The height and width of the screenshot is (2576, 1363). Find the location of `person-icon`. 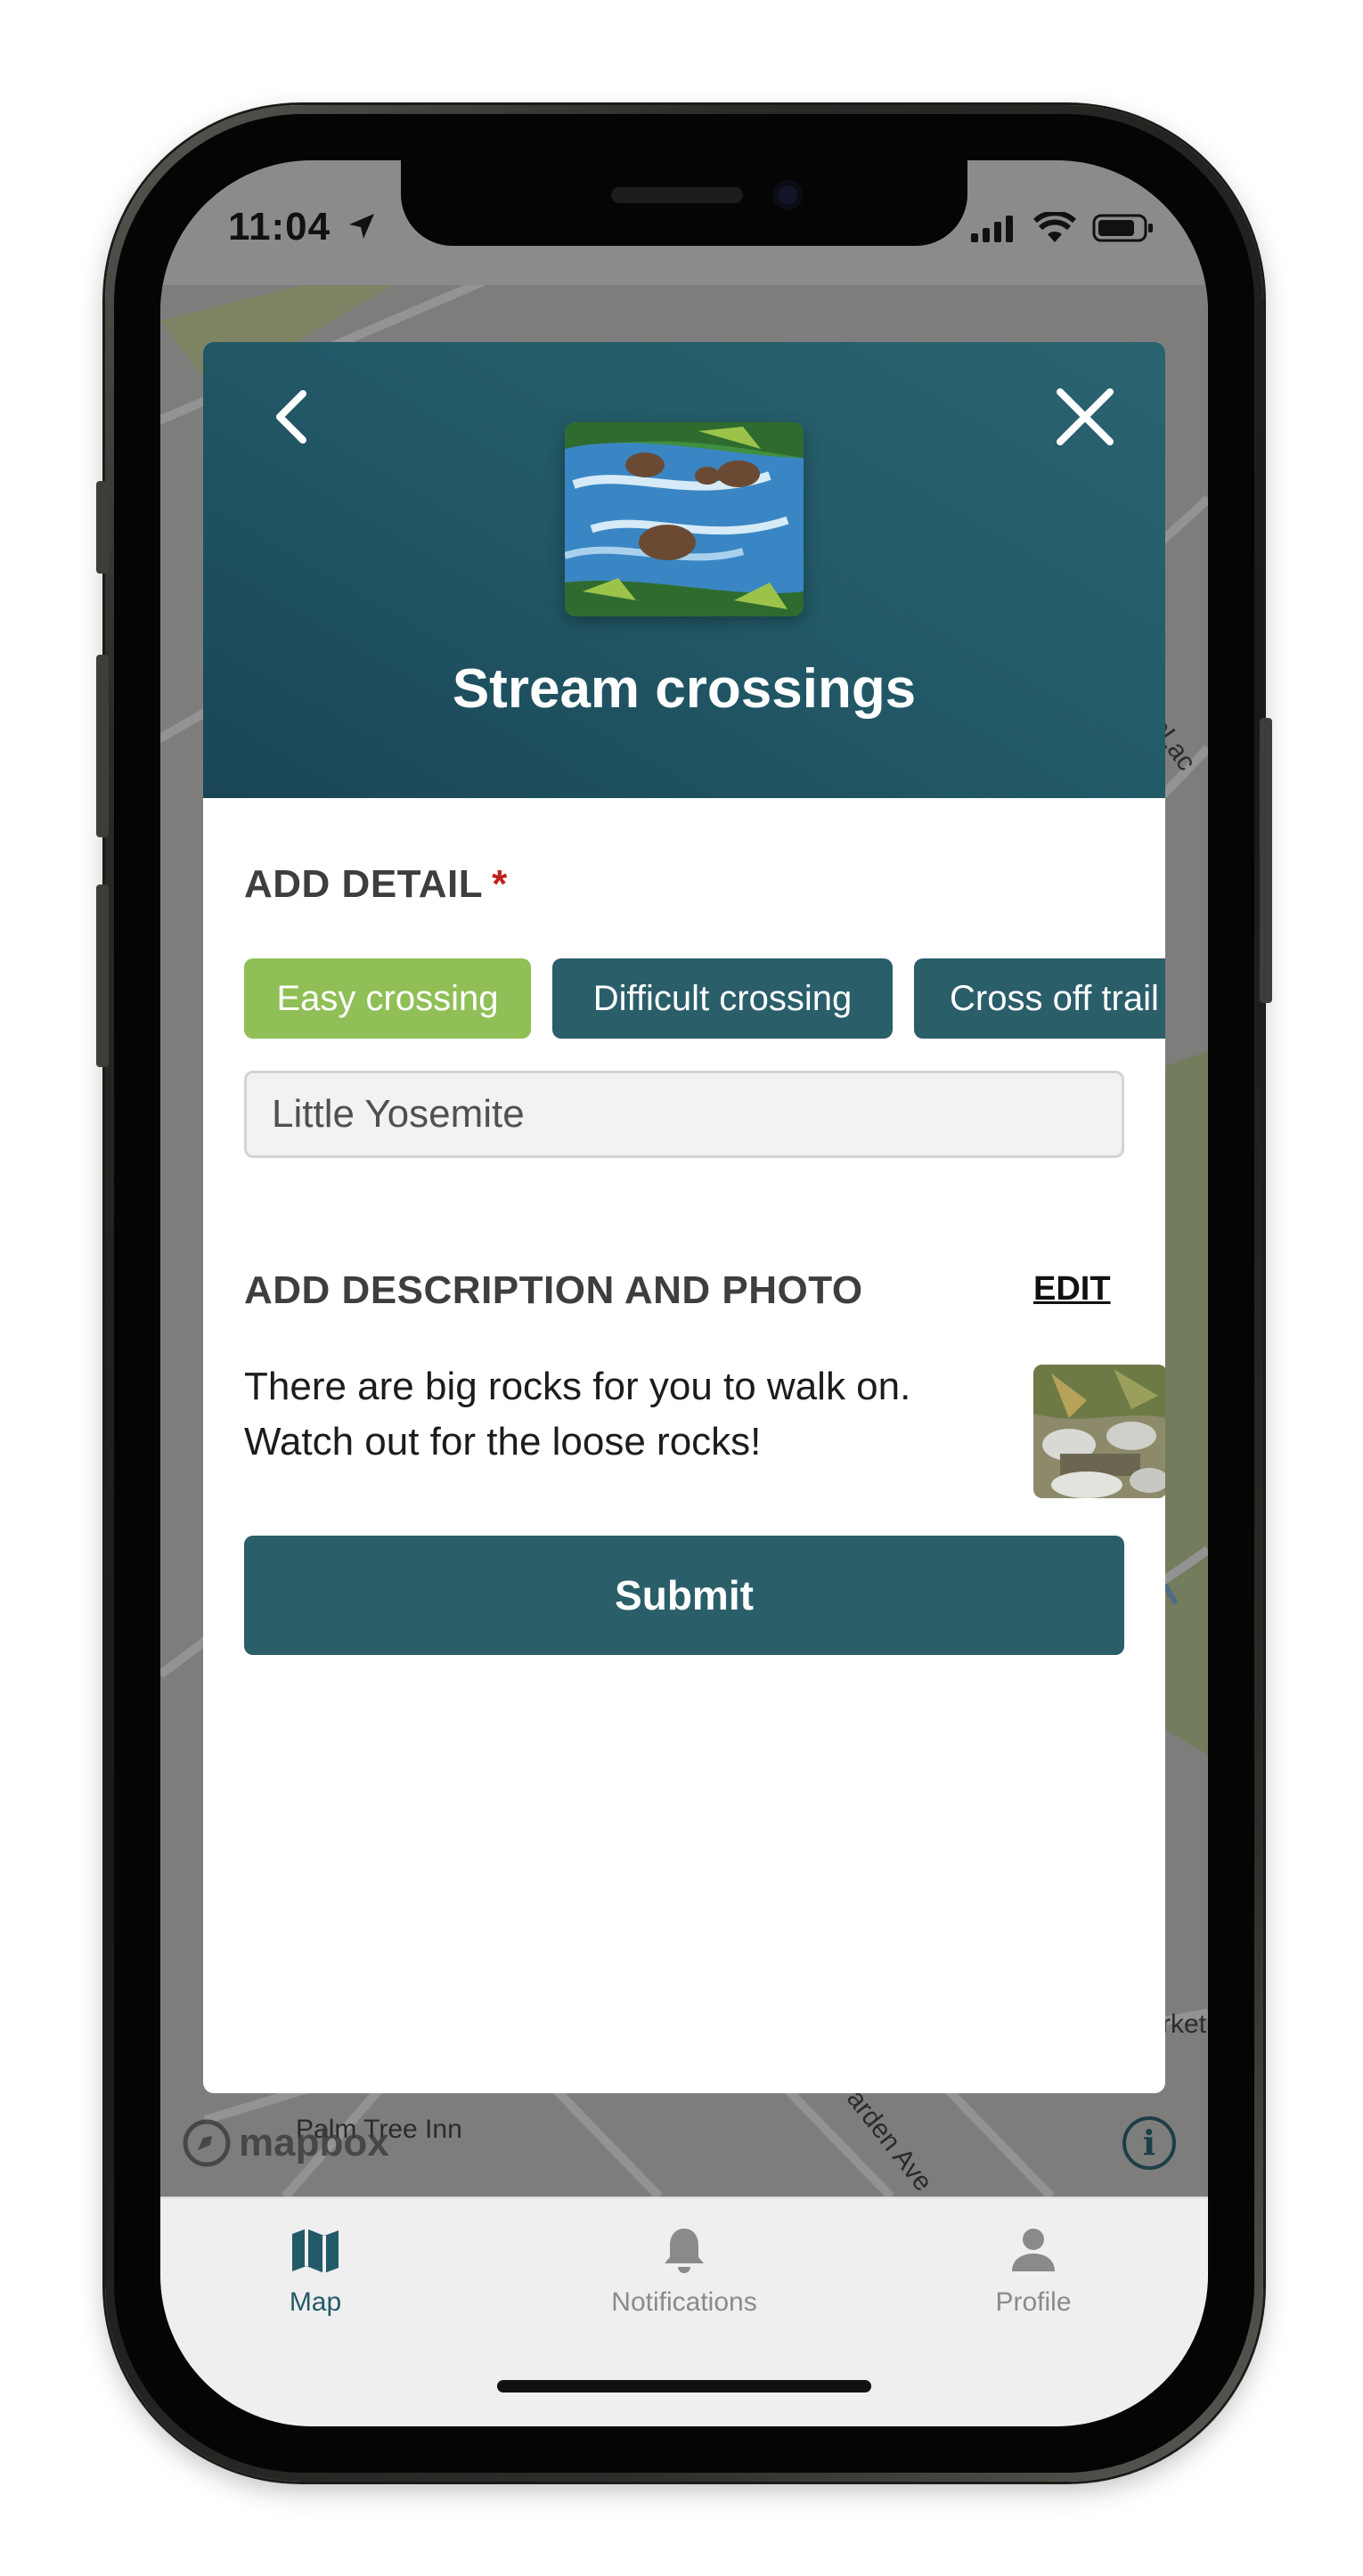

person-icon is located at coordinates (1034, 2250).